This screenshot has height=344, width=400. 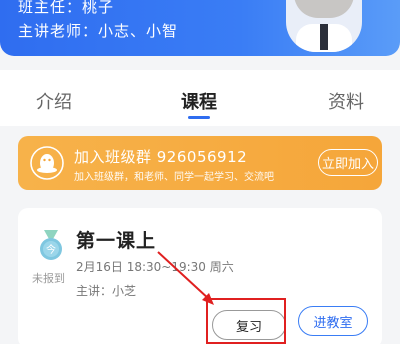 I want to click on join-group-subtitle: 加入班级群，和老师、同学一起学习、交流吧, so click(x=174, y=177).